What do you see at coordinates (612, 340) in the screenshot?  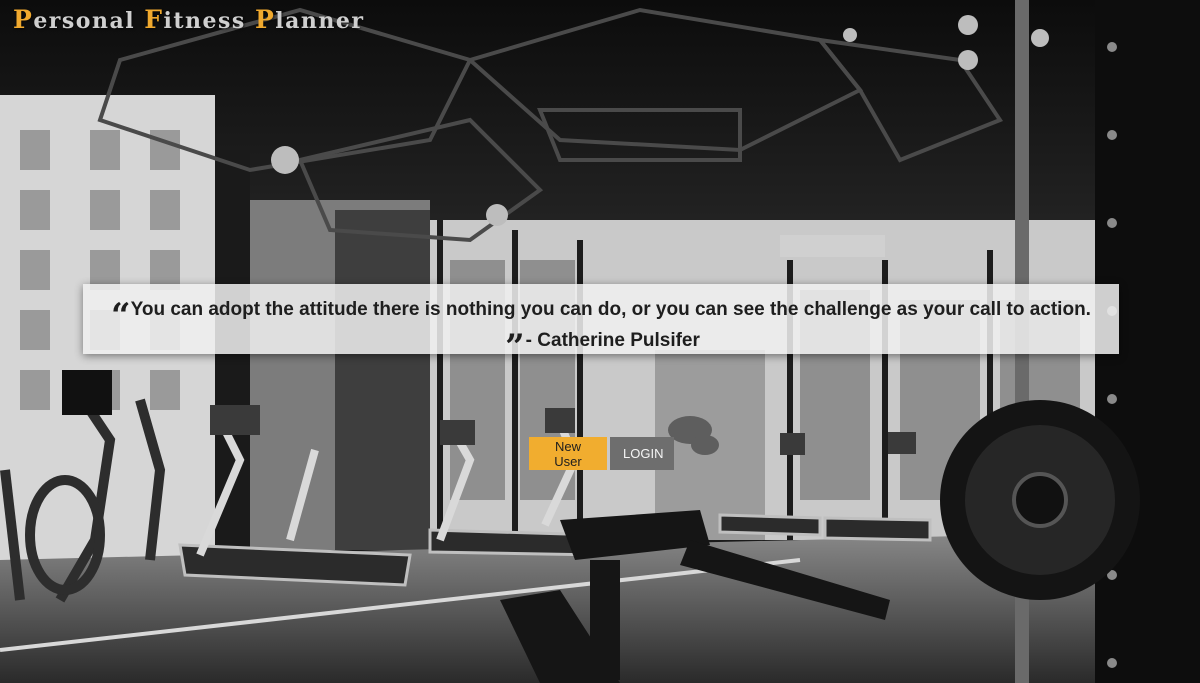 I see `quote-author: - Catherine Pulsifer` at bounding box center [612, 340].